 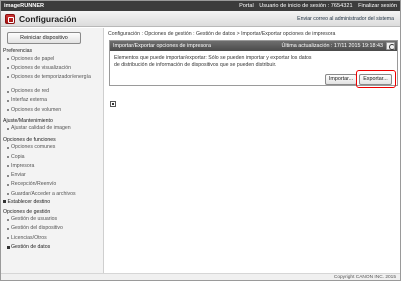 I want to click on page-top-icon, so click(x=113, y=104).